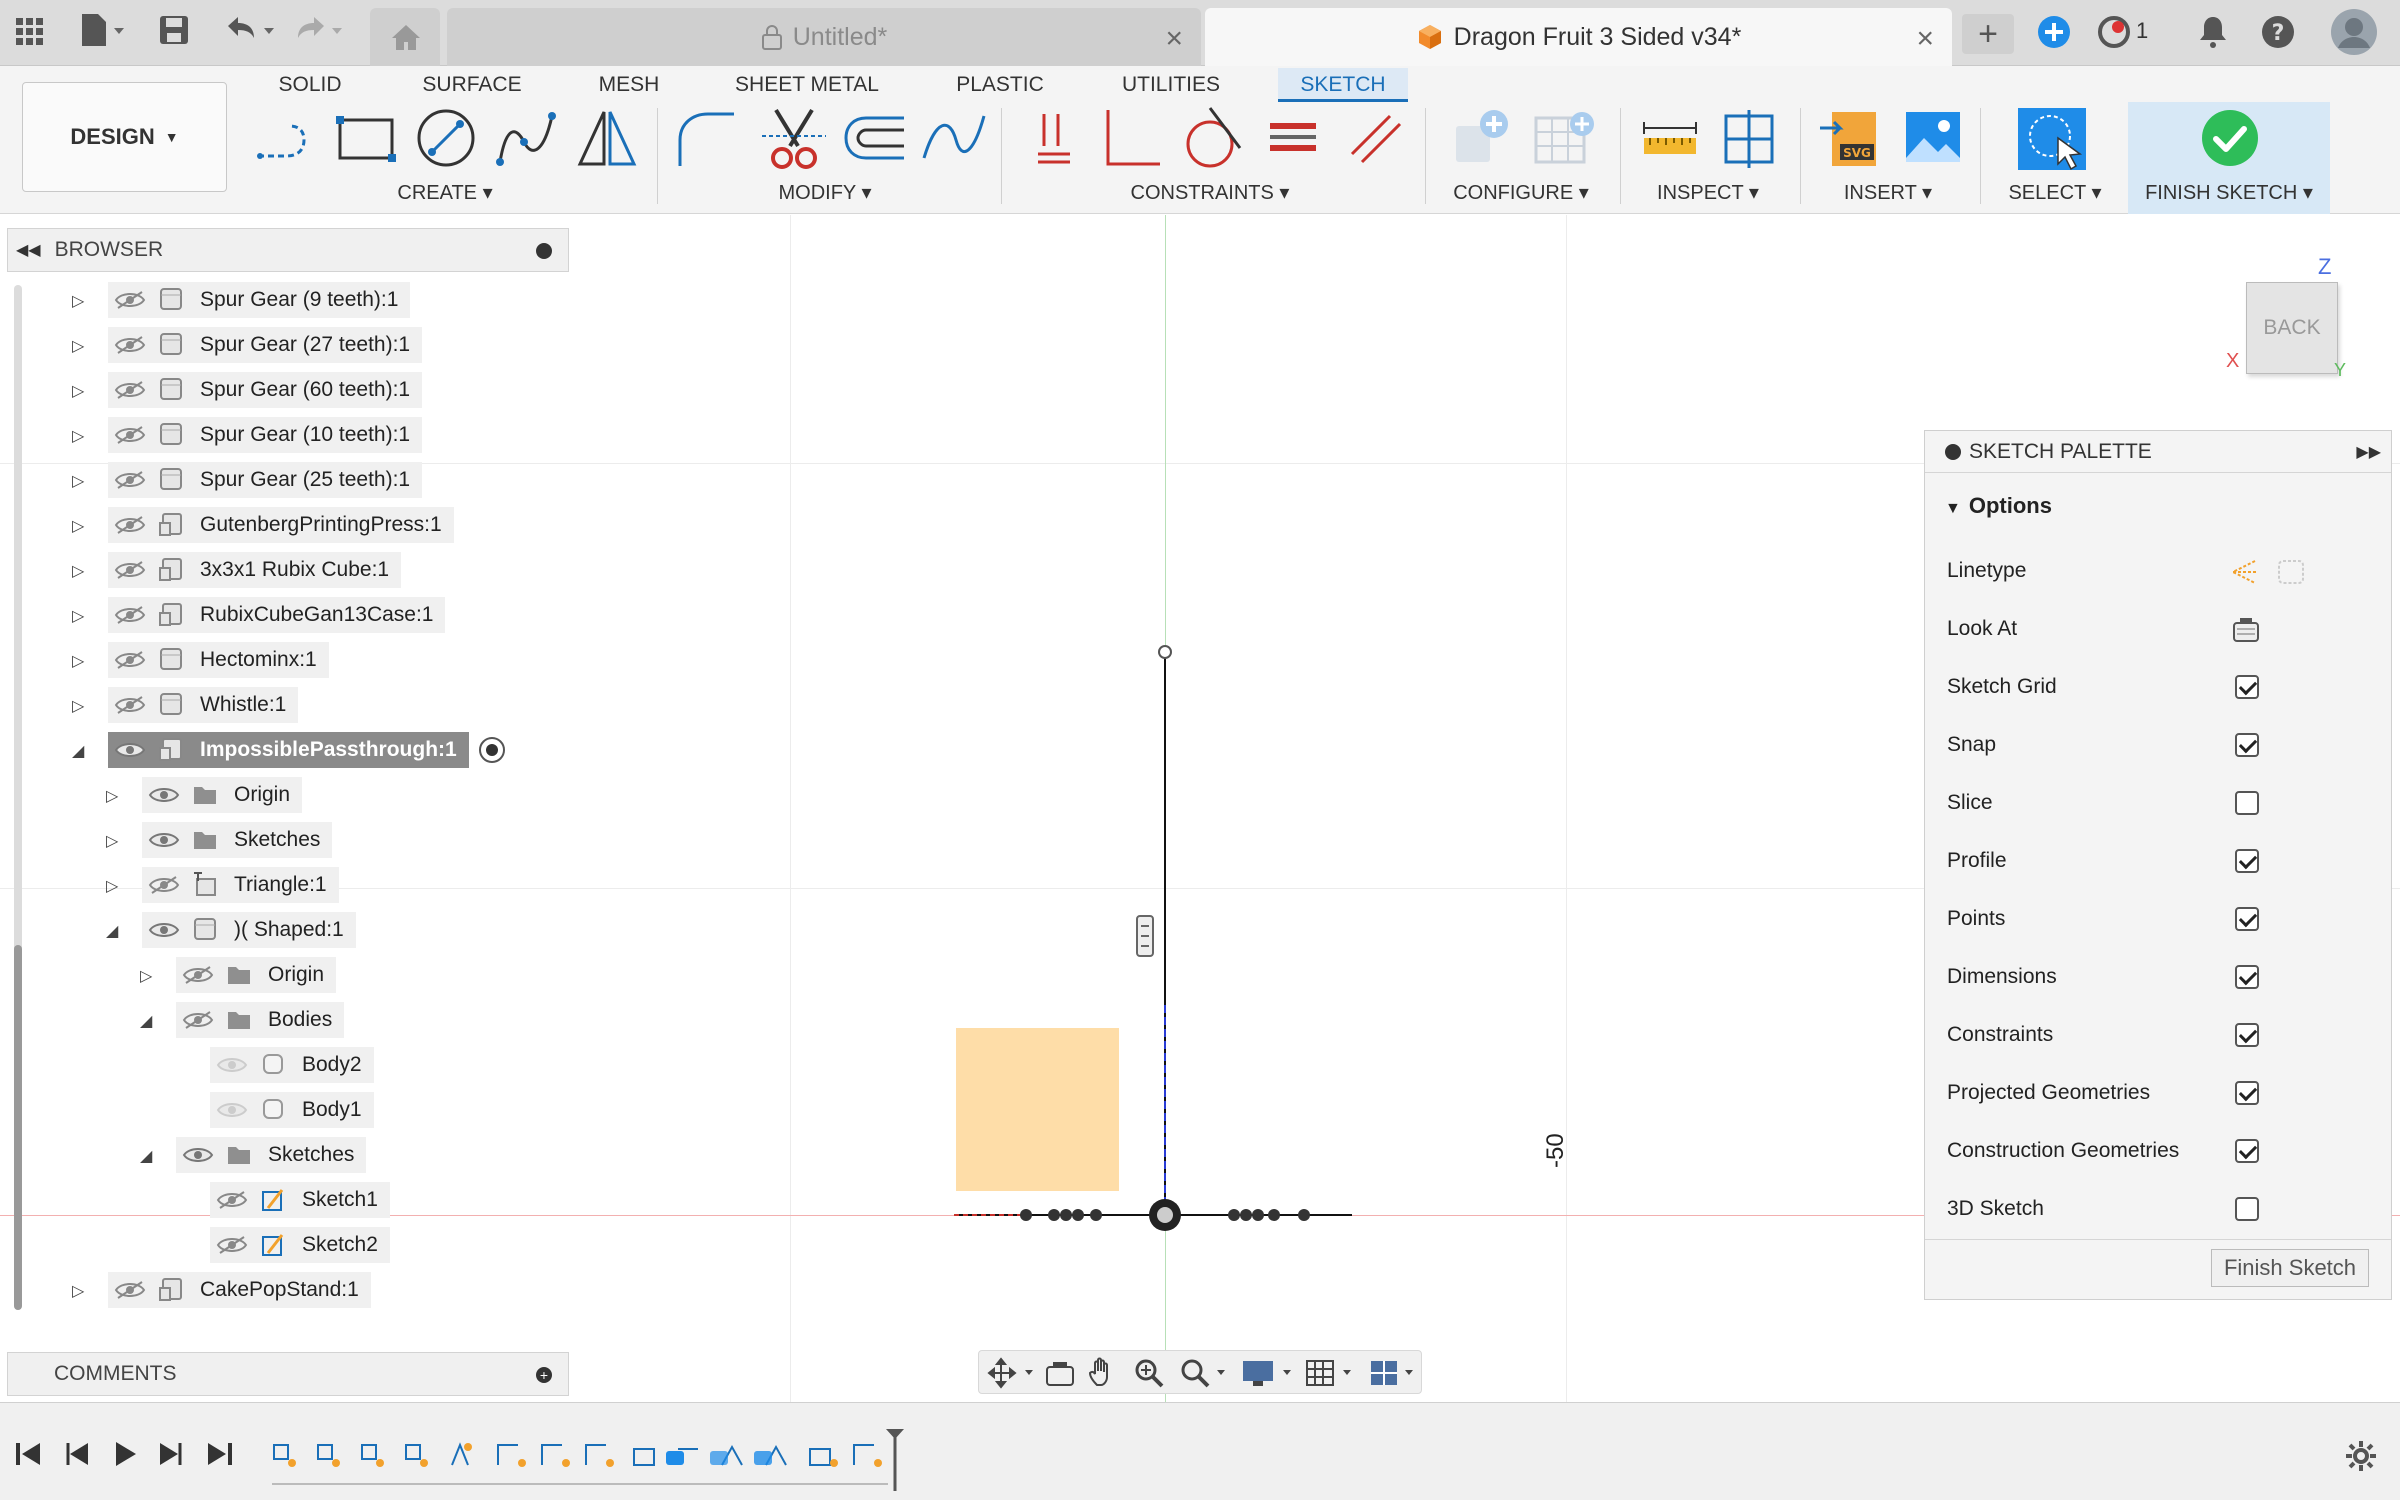  I want to click on browser-tree-item: ImpossiblePassthrough:1, so click(306, 750).